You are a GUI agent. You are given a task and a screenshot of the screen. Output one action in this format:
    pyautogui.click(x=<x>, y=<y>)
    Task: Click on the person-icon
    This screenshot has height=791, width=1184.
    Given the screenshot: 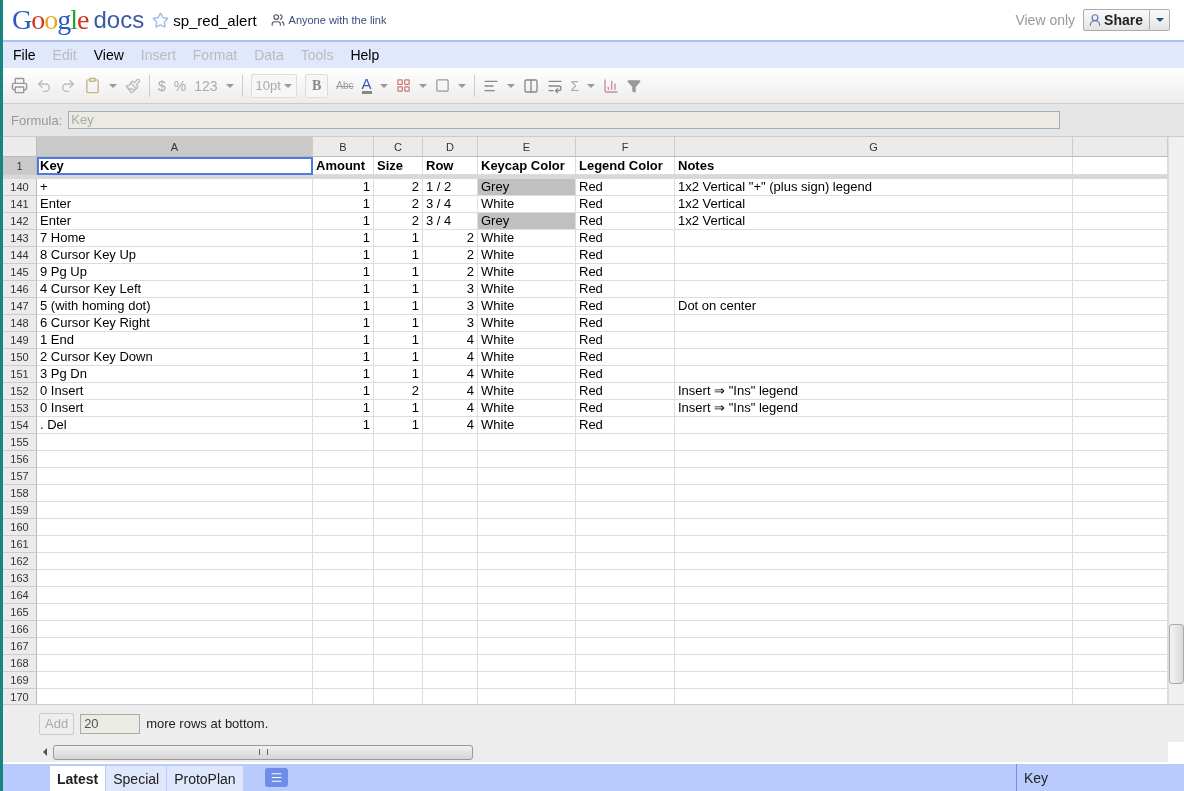 What is the action you would take?
    pyautogui.click(x=1095, y=20)
    